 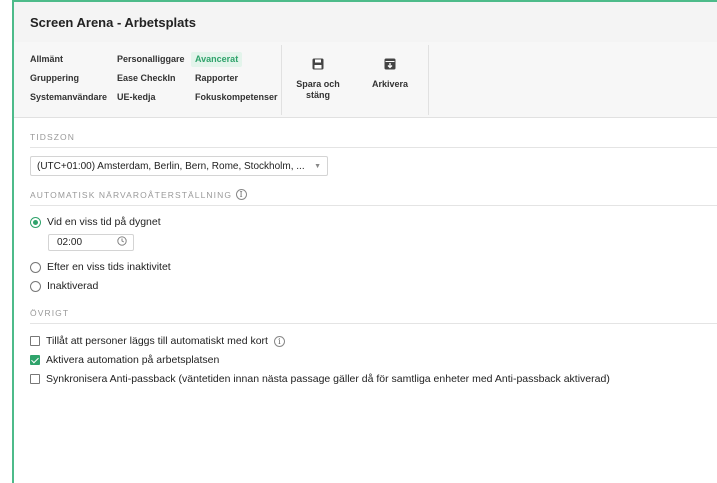 What do you see at coordinates (373, 222) in the screenshot?
I see `radio-time-of-day: Vid en viss tid på dygnet` at bounding box center [373, 222].